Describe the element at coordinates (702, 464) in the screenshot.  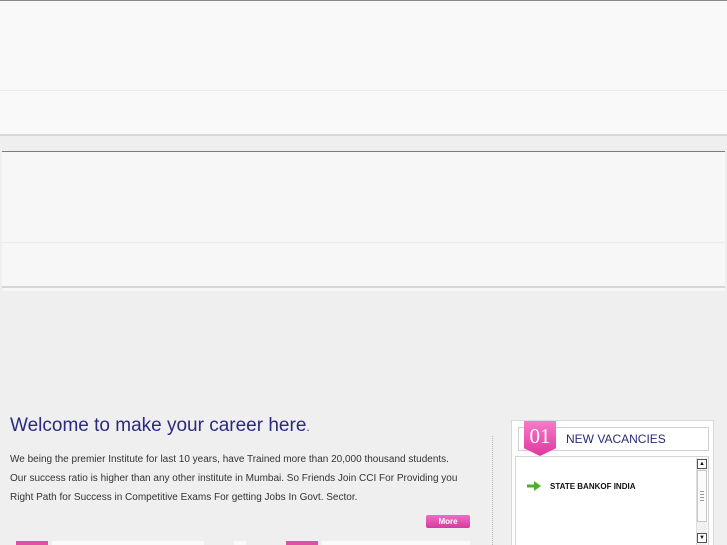
I see `scroll-up-button: ▲` at that location.